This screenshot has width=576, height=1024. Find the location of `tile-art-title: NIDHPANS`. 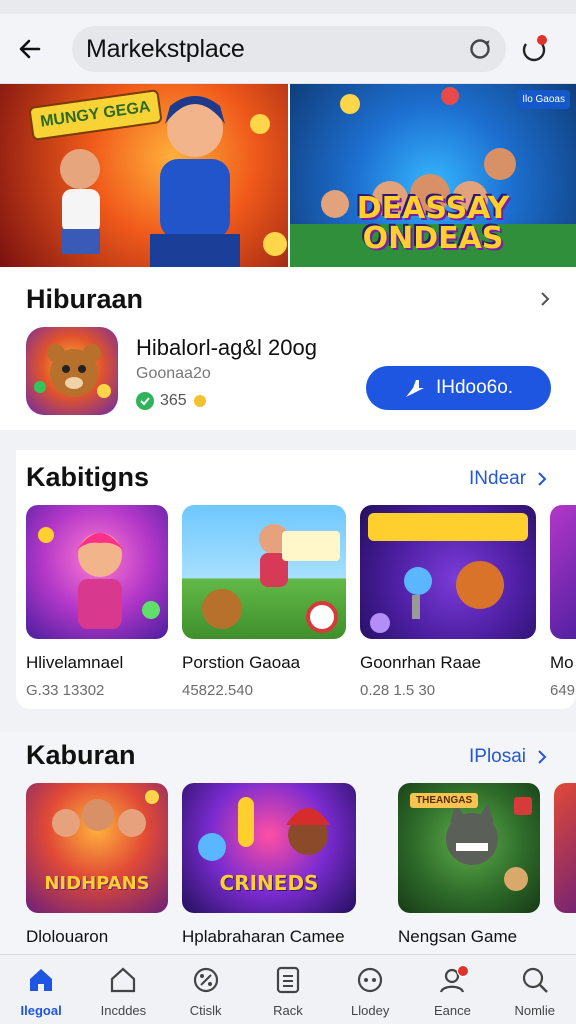

tile-art-title: NIDHPANS is located at coordinates (97, 883).